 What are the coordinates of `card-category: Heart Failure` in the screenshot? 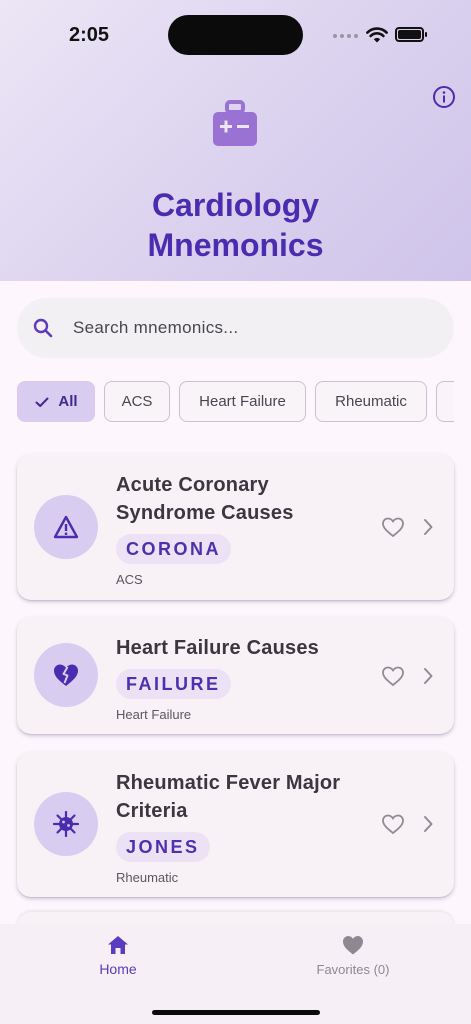 It's located at (154, 714).